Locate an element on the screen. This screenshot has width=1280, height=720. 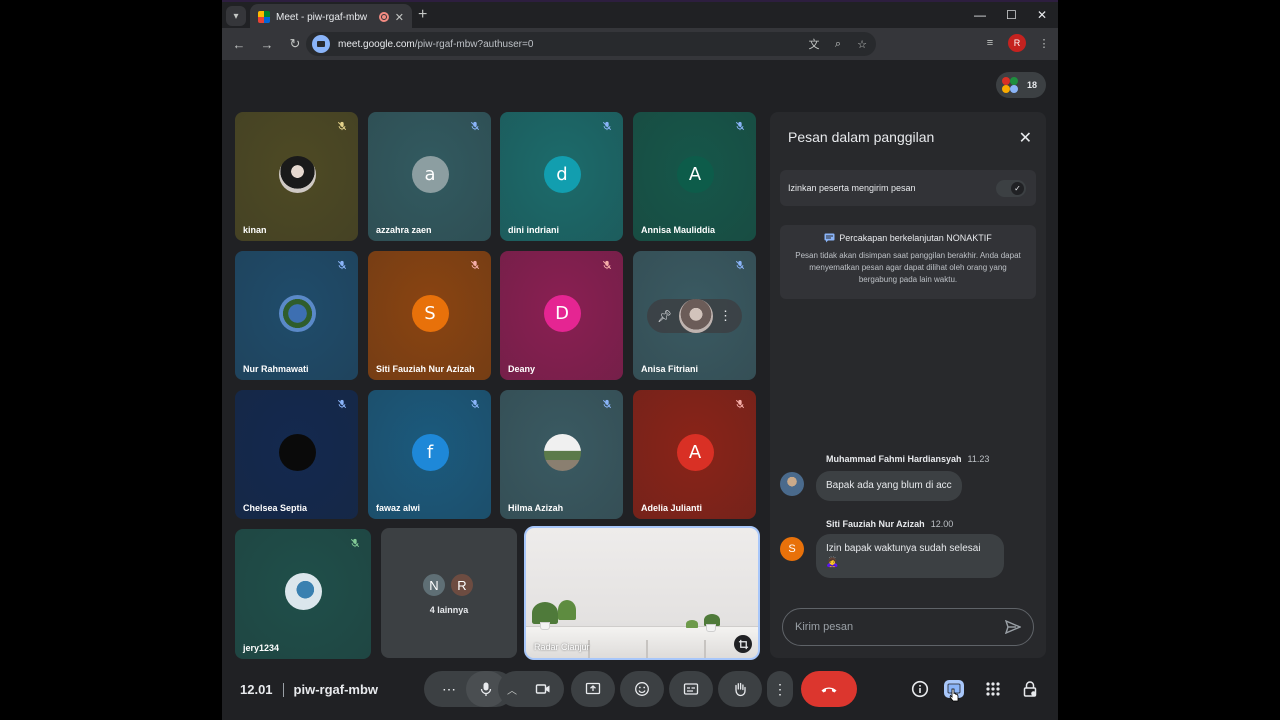
more-vert-icon: ⋮ is located at coordinates (725, 316).